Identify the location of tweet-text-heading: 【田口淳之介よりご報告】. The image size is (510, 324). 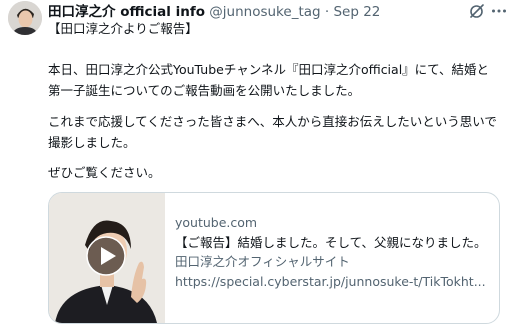
(123, 28).